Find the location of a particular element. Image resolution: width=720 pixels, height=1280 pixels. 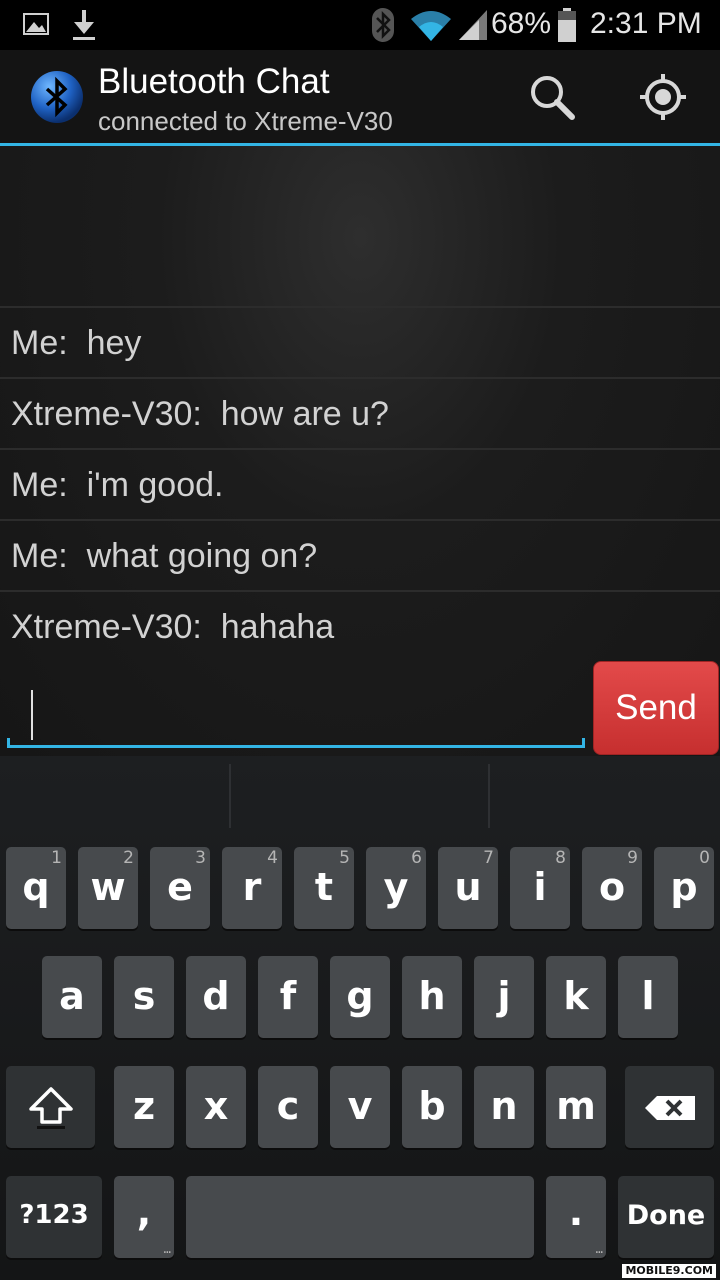

symbols-key-label: ?123 is located at coordinates (54, 1215).